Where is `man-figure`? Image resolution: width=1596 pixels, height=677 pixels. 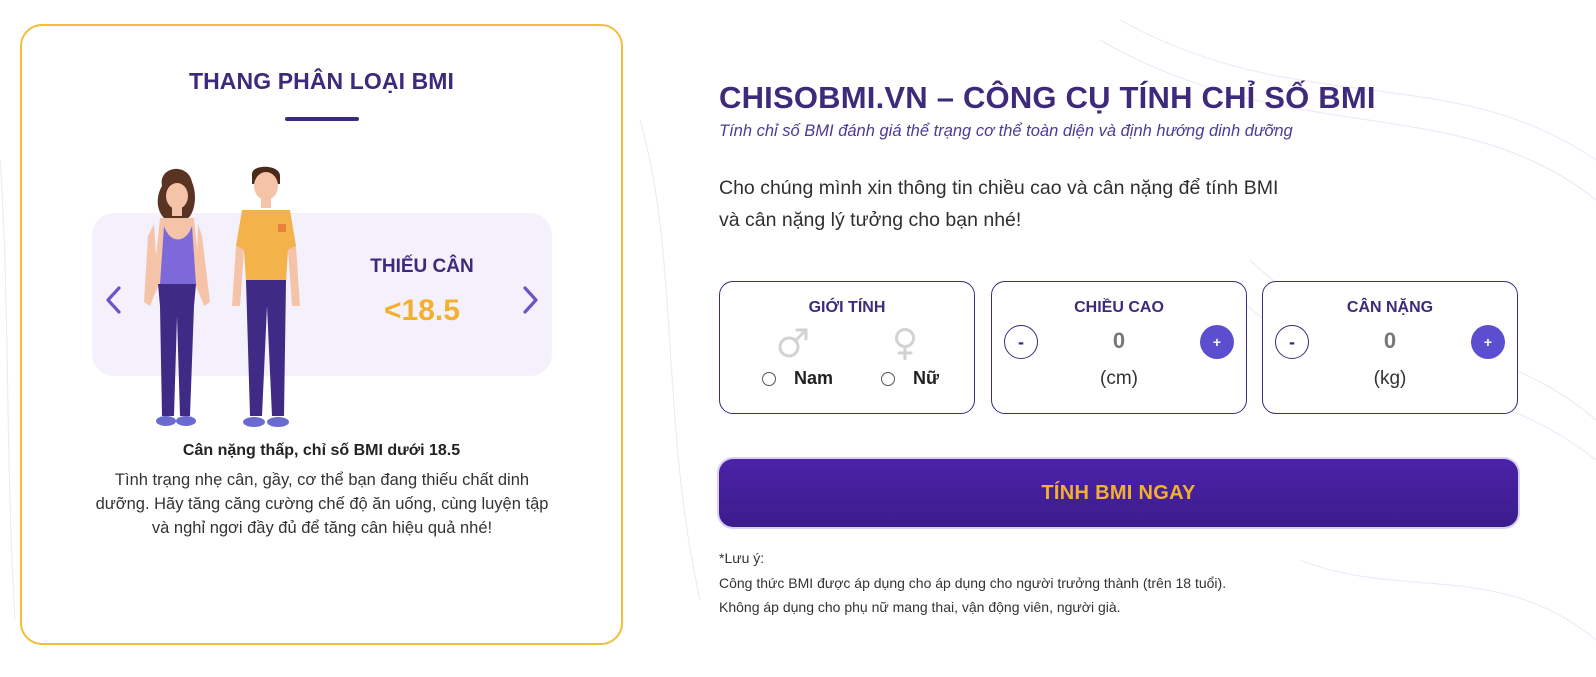
man-figure is located at coordinates (266, 296).